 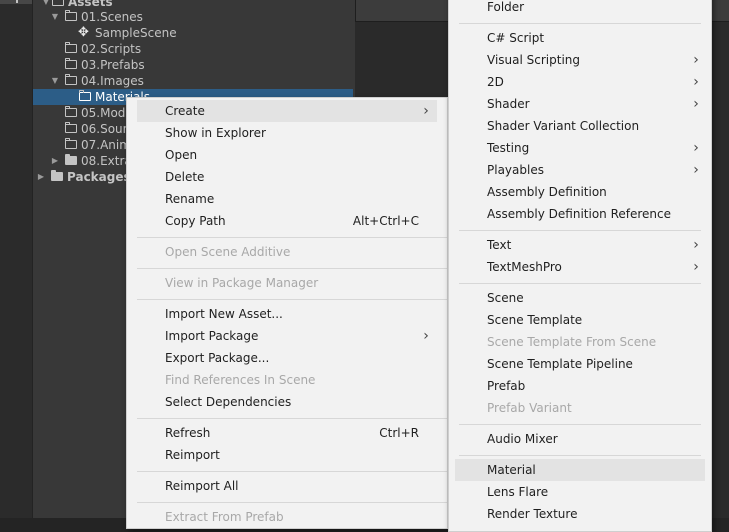 What do you see at coordinates (508, 104) in the screenshot?
I see `menu-item-label: Shader` at bounding box center [508, 104].